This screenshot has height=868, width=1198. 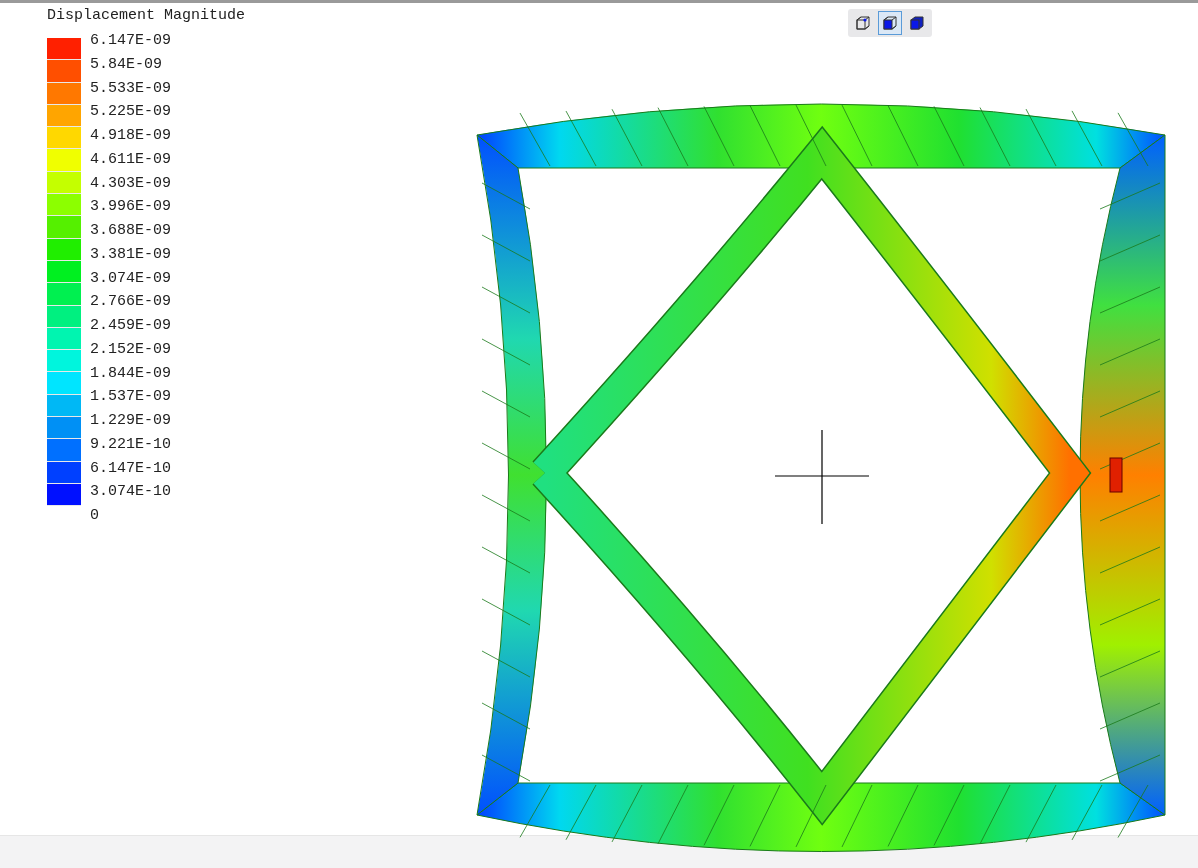 I want to click on scale-value: 4.303E-09, so click(x=130, y=183).